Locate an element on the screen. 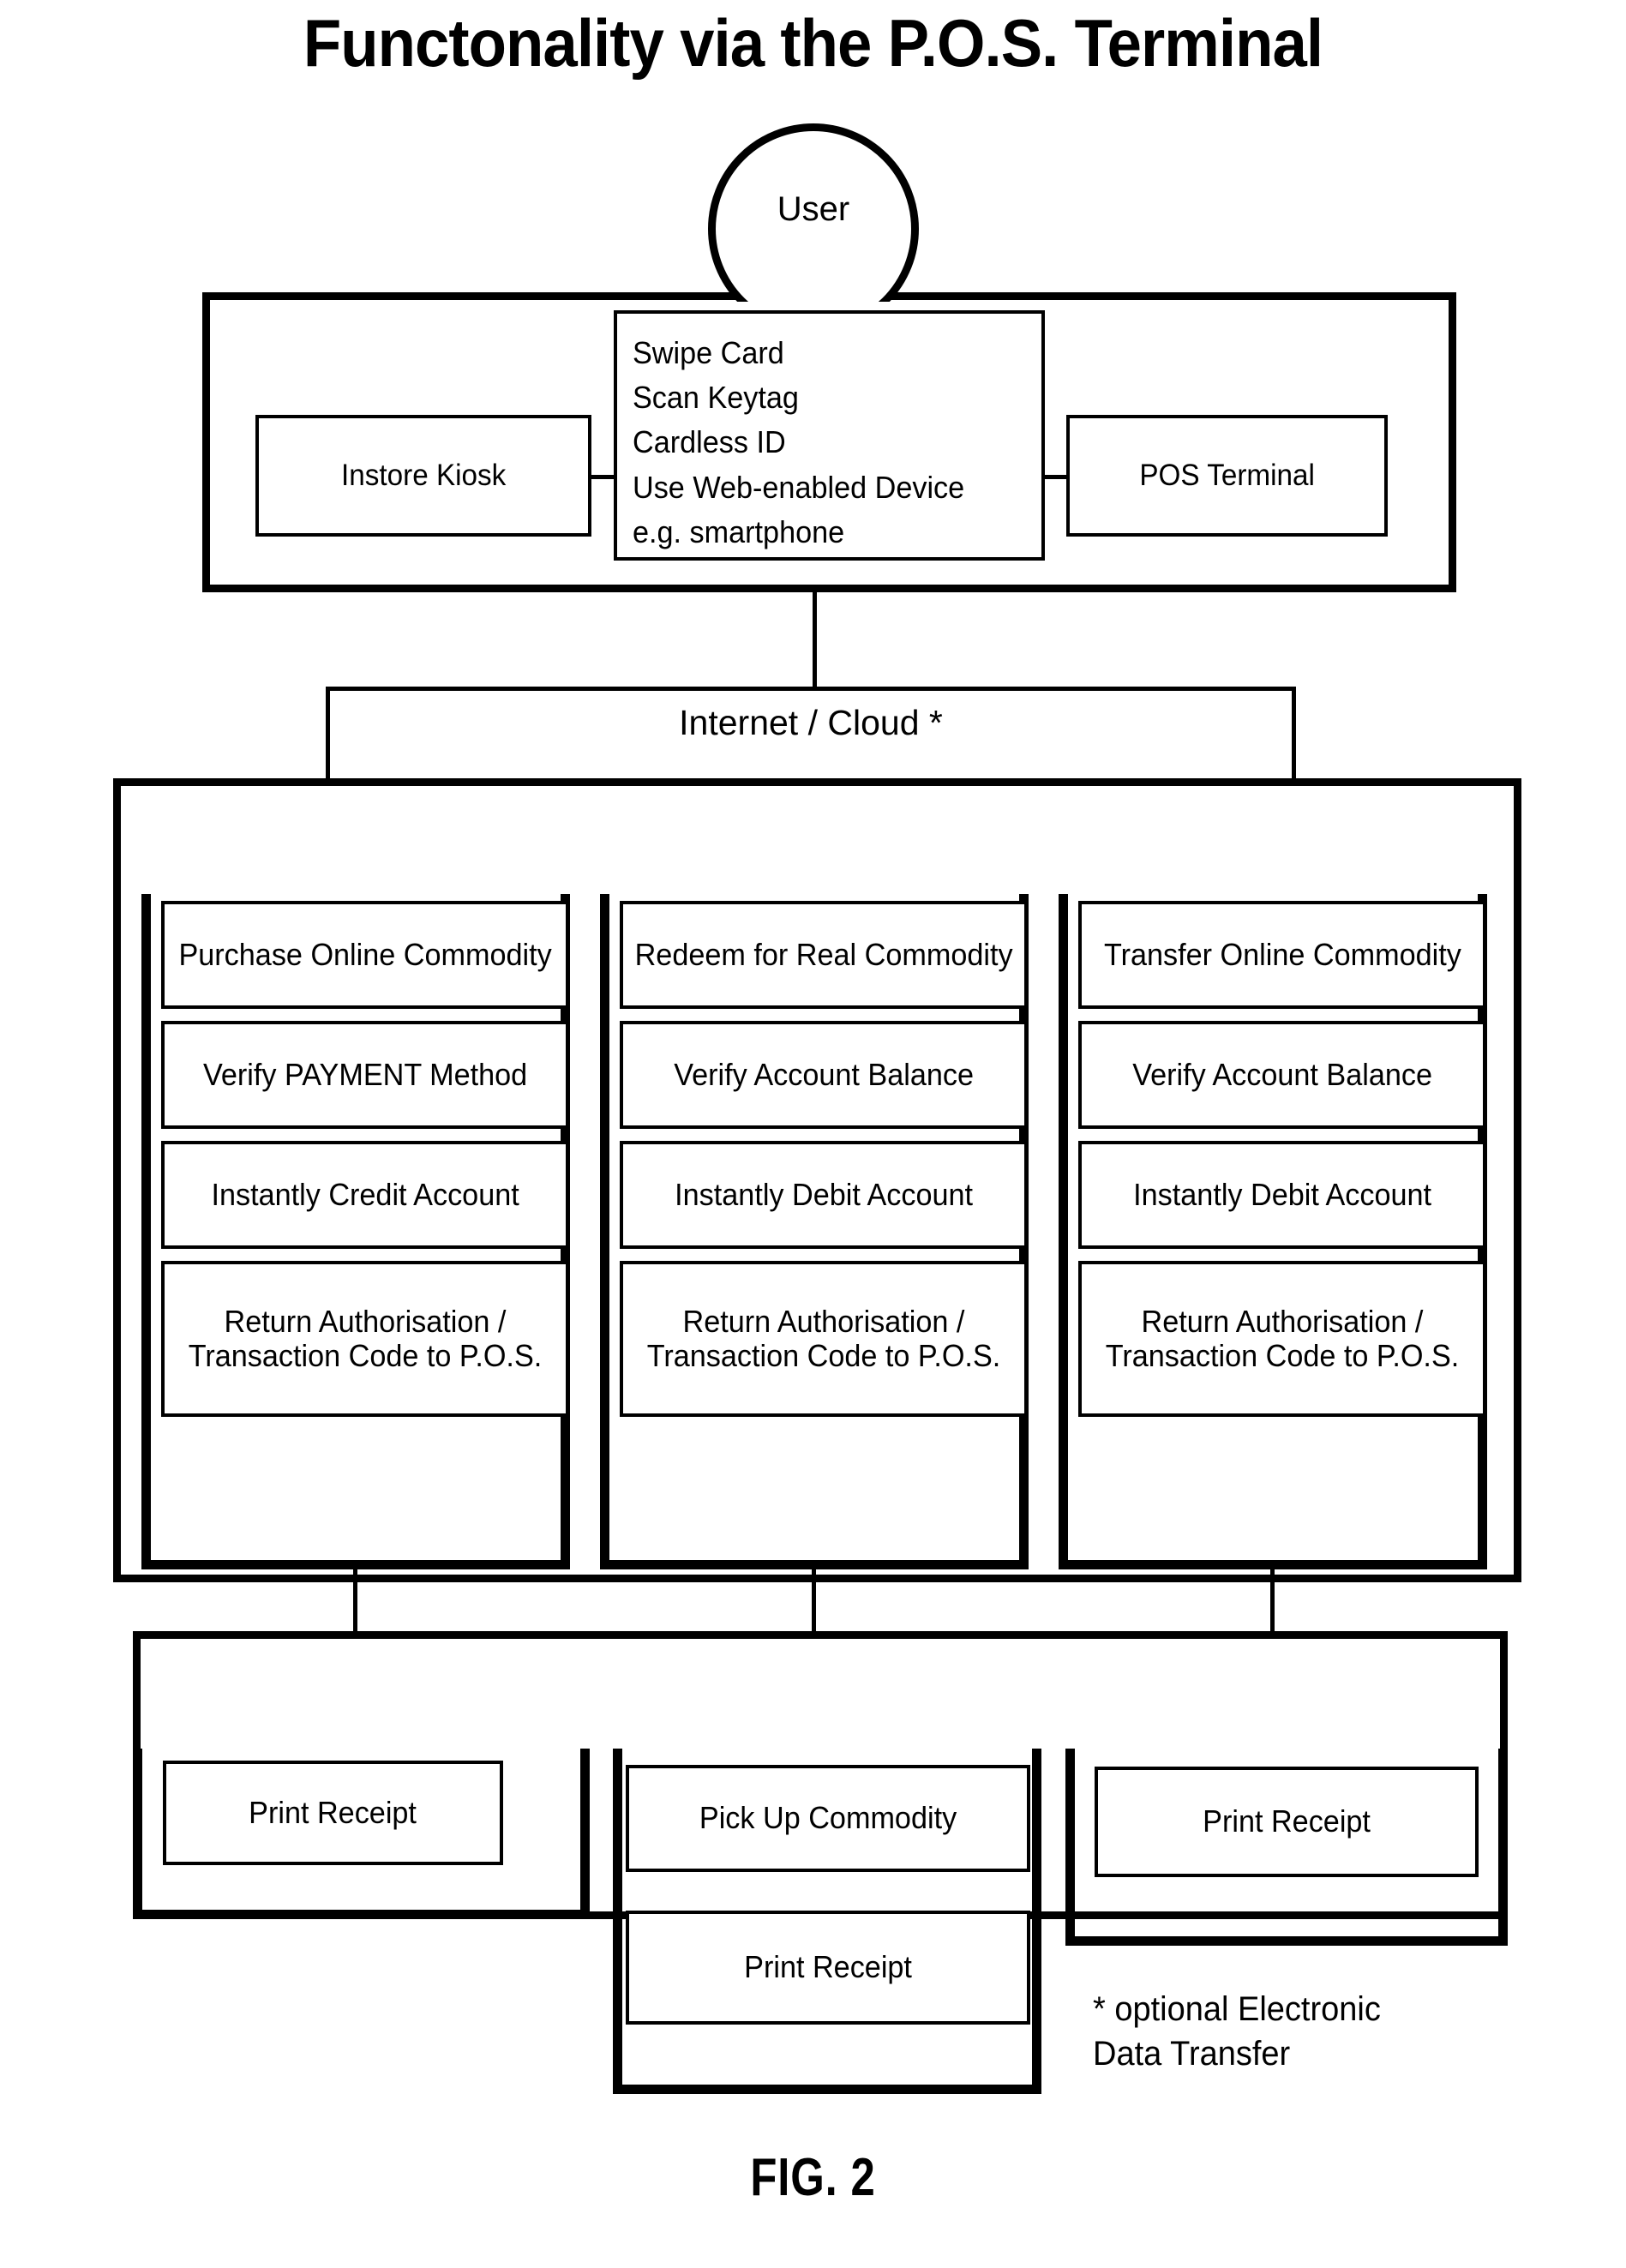 This screenshot has height=2268, width=1626. step-instantly-credit-account: Instantly Credit Account is located at coordinates (365, 1195).